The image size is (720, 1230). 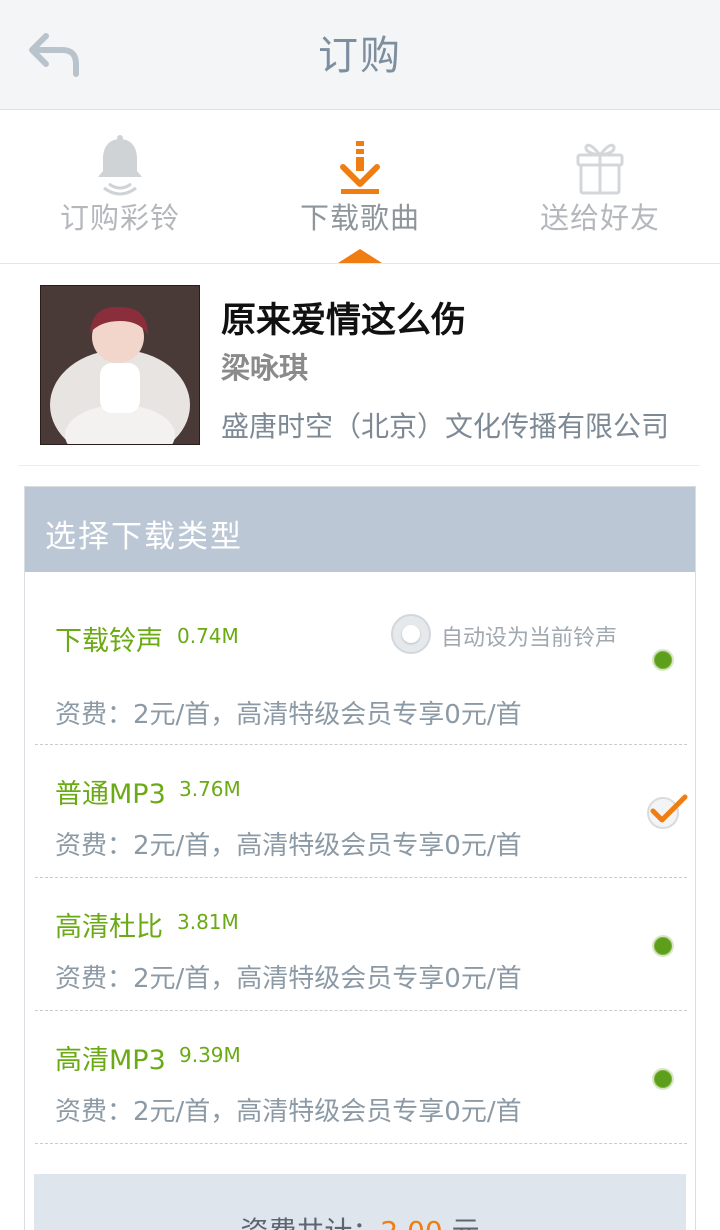 What do you see at coordinates (208, 922) in the screenshot?
I see `option-size: 3.81M` at bounding box center [208, 922].